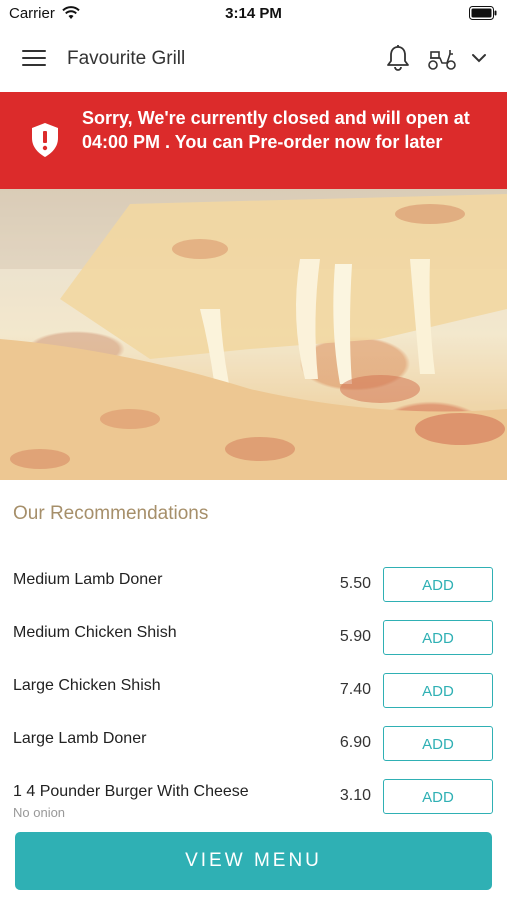 The width and height of the screenshot is (507, 900). I want to click on recommendation-item: Large Lamb Doner 6.90 ADD, so click(253, 748).